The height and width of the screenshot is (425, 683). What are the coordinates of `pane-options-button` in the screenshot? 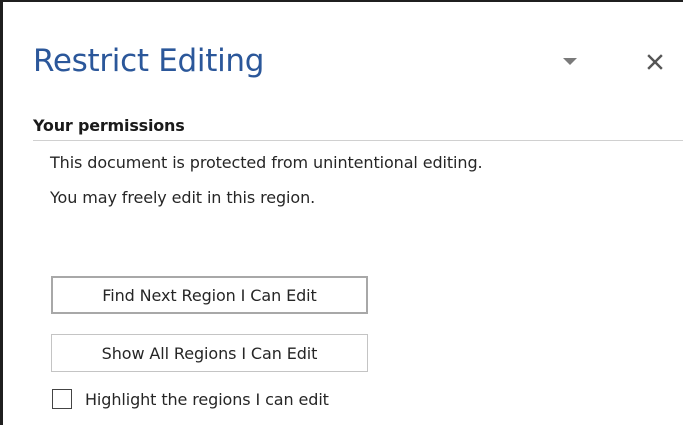 It's located at (570, 62).